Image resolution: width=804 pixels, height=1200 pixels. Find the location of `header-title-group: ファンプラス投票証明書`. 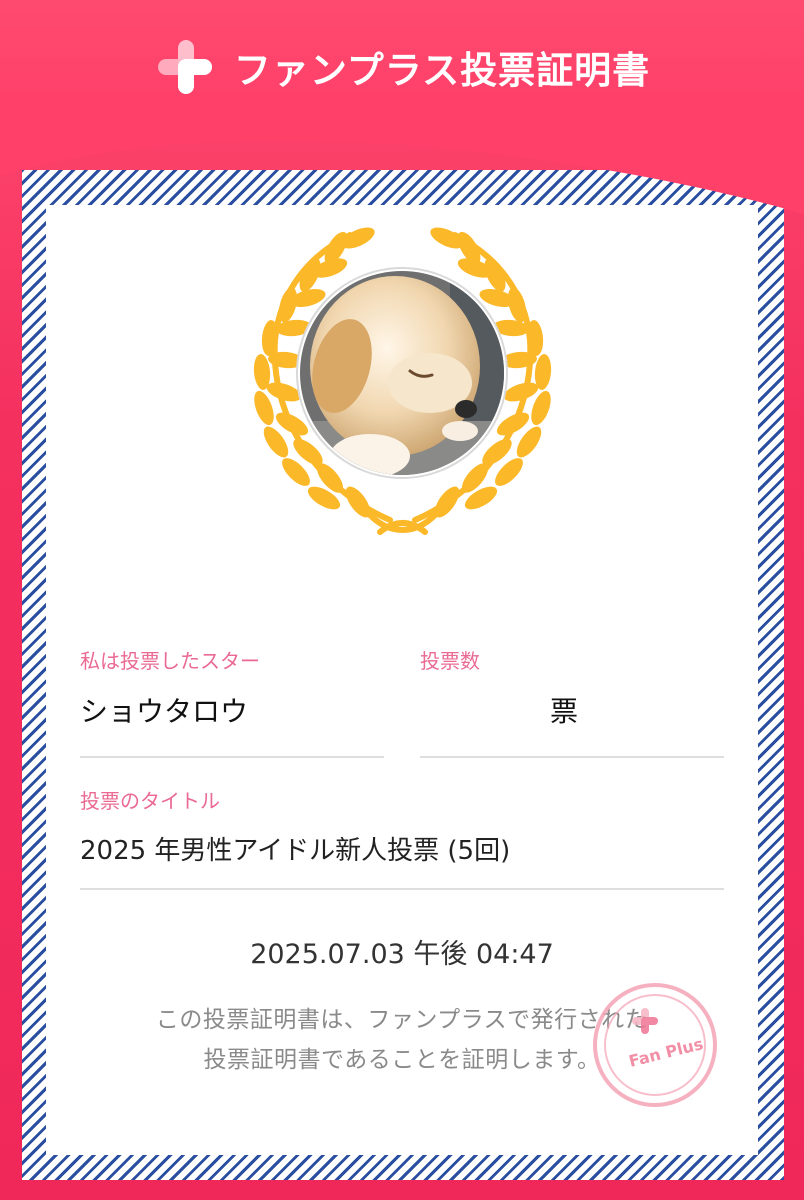

header-title-group: ファンプラス投票証明書 is located at coordinates (402, 67).